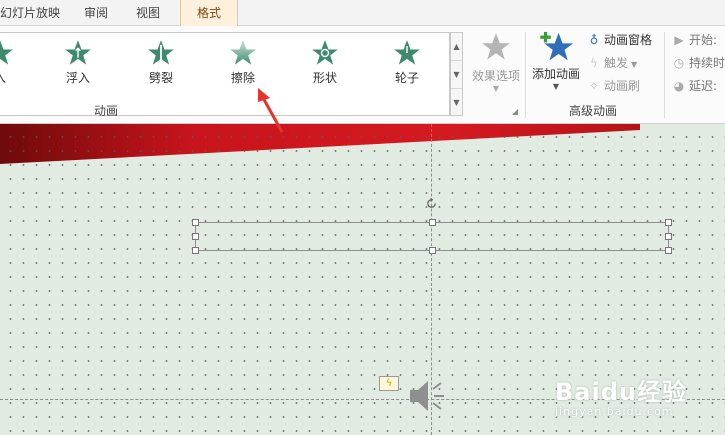 Image resolution: width=725 pixels, height=435 pixels. I want to click on animation-pane-label: 动画窗格, so click(628, 40).